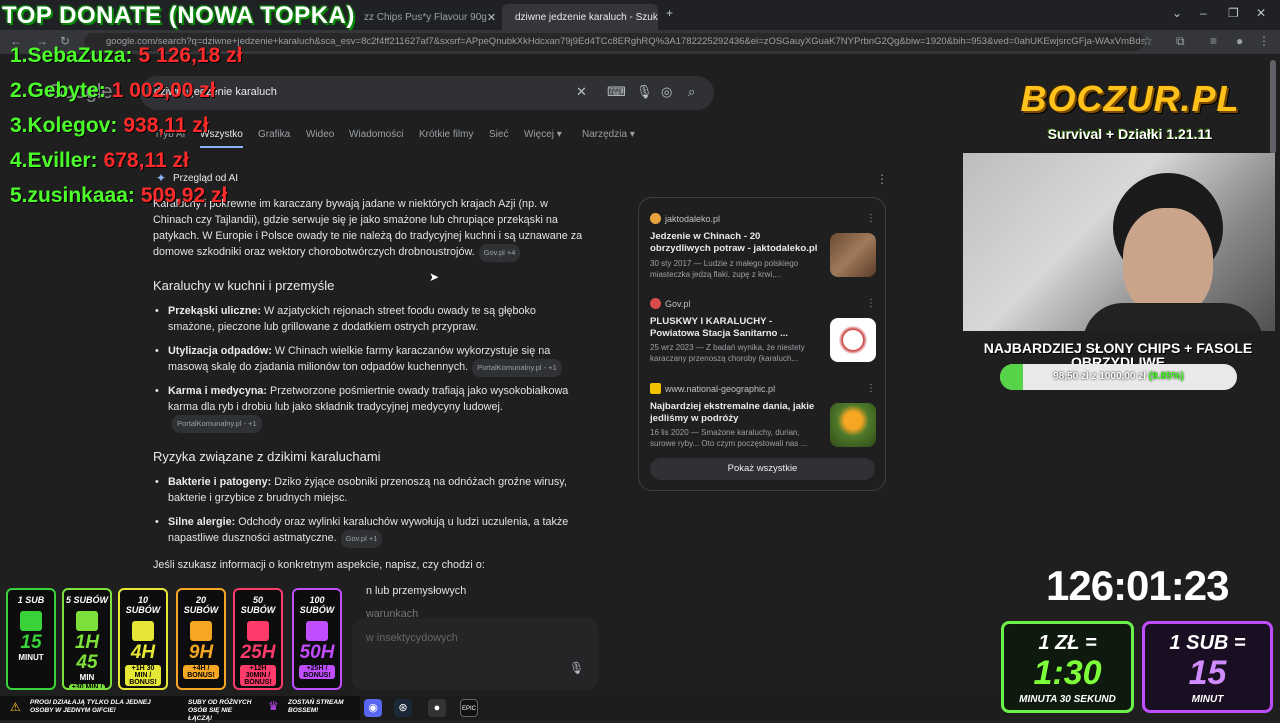 This screenshot has width=1280, height=723. What do you see at coordinates (87, 677) in the screenshot?
I see `sub-tier-unit: MIN` at bounding box center [87, 677].